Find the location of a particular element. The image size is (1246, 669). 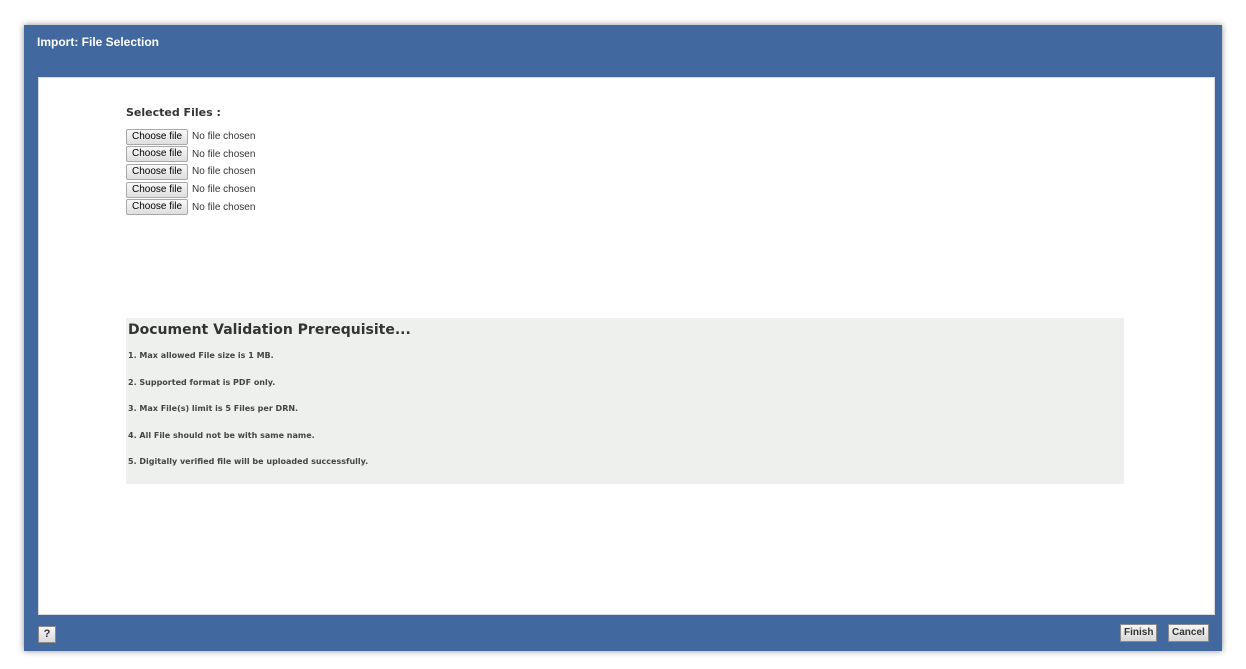

prerequisite-item: 2. Supported format is PDF only. is located at coordinates (202, 382).